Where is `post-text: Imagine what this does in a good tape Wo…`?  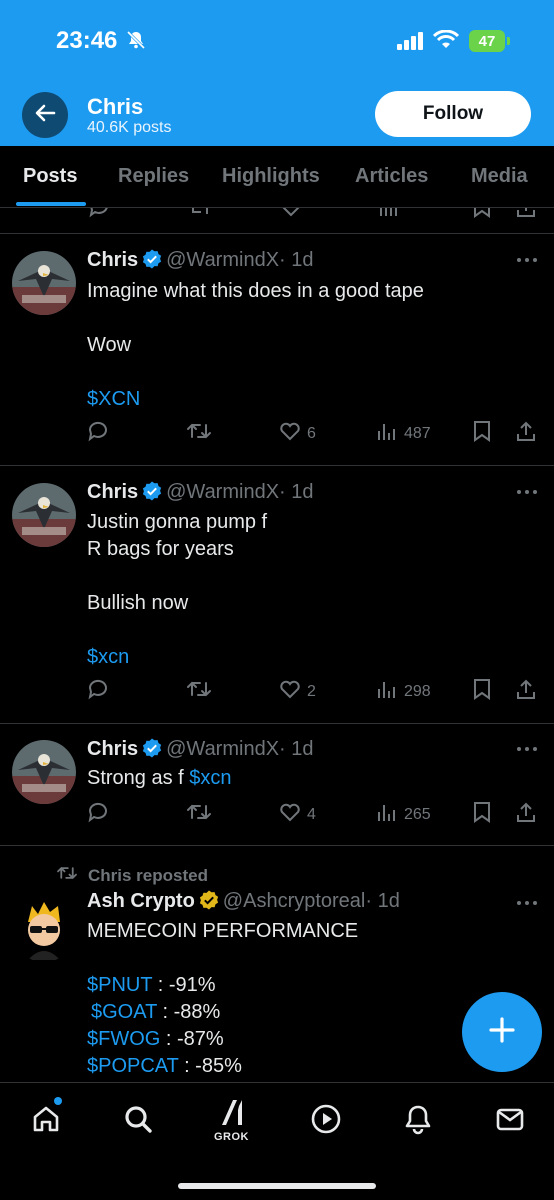 post-text: Imagine what this does in a good tape Wo… is located at coordinates (255, 318).